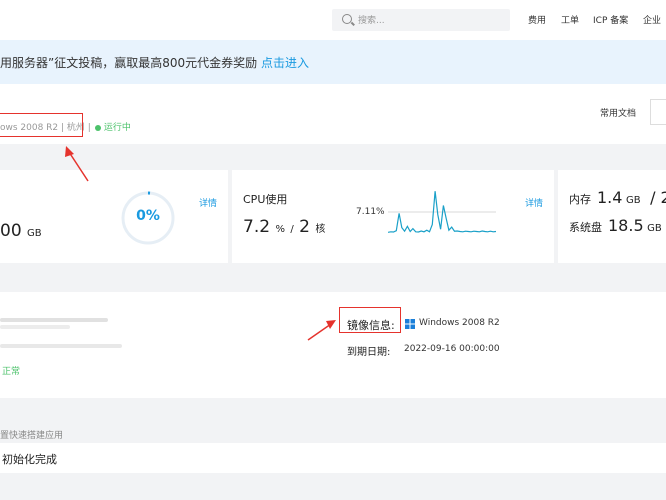 Image resolution: width=666 pixels, height=500 pixels. I want to click on expire-date-value: 2022-09-16 00:00:00, so click(452, 349).